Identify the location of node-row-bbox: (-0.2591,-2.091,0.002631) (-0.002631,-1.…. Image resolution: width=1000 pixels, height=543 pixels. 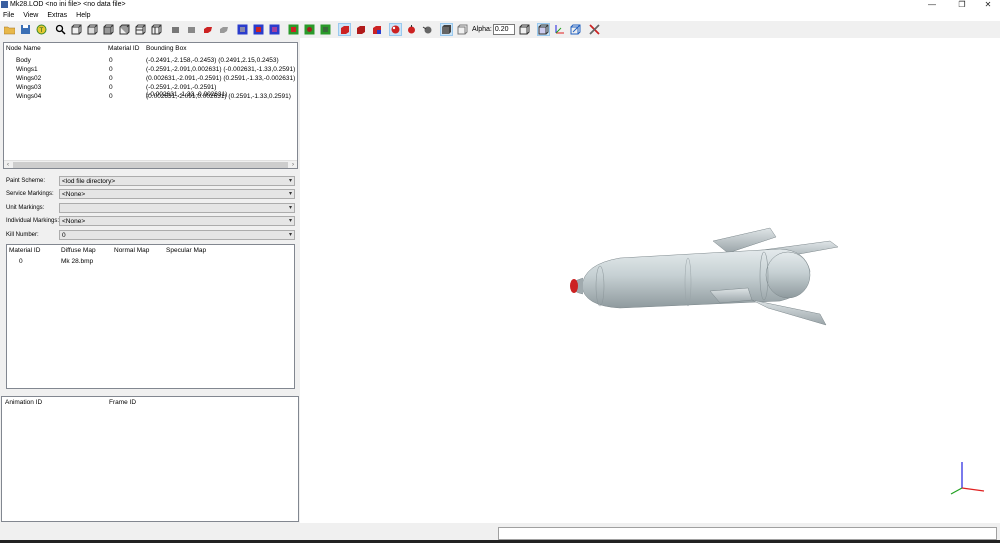
(221, 69).